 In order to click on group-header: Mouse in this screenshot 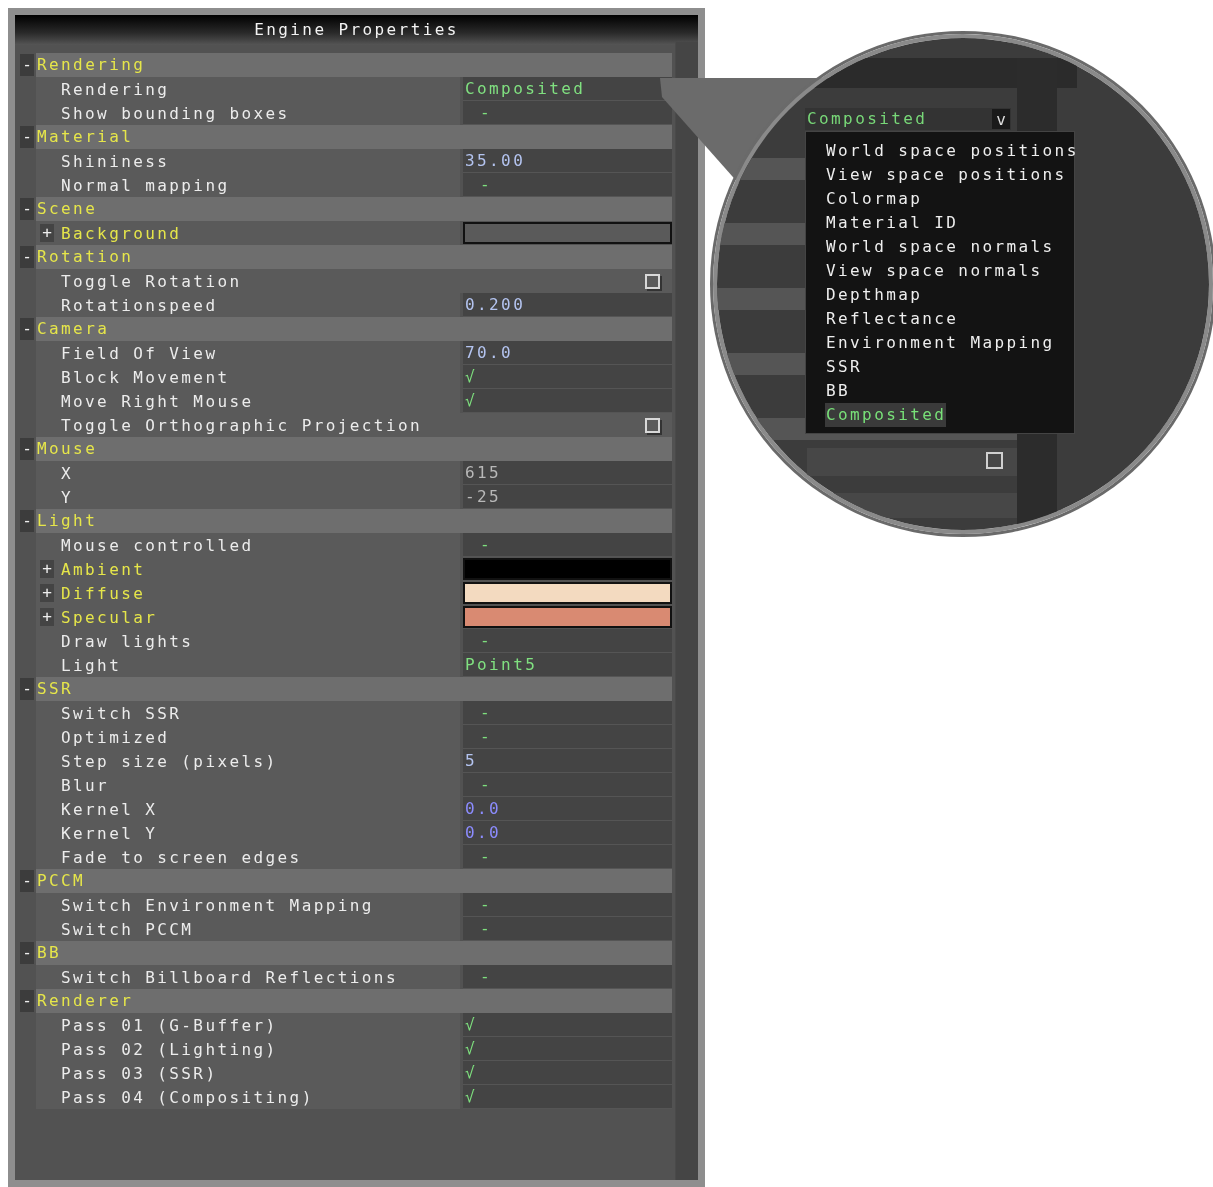, I will do `click(354, 449)`.